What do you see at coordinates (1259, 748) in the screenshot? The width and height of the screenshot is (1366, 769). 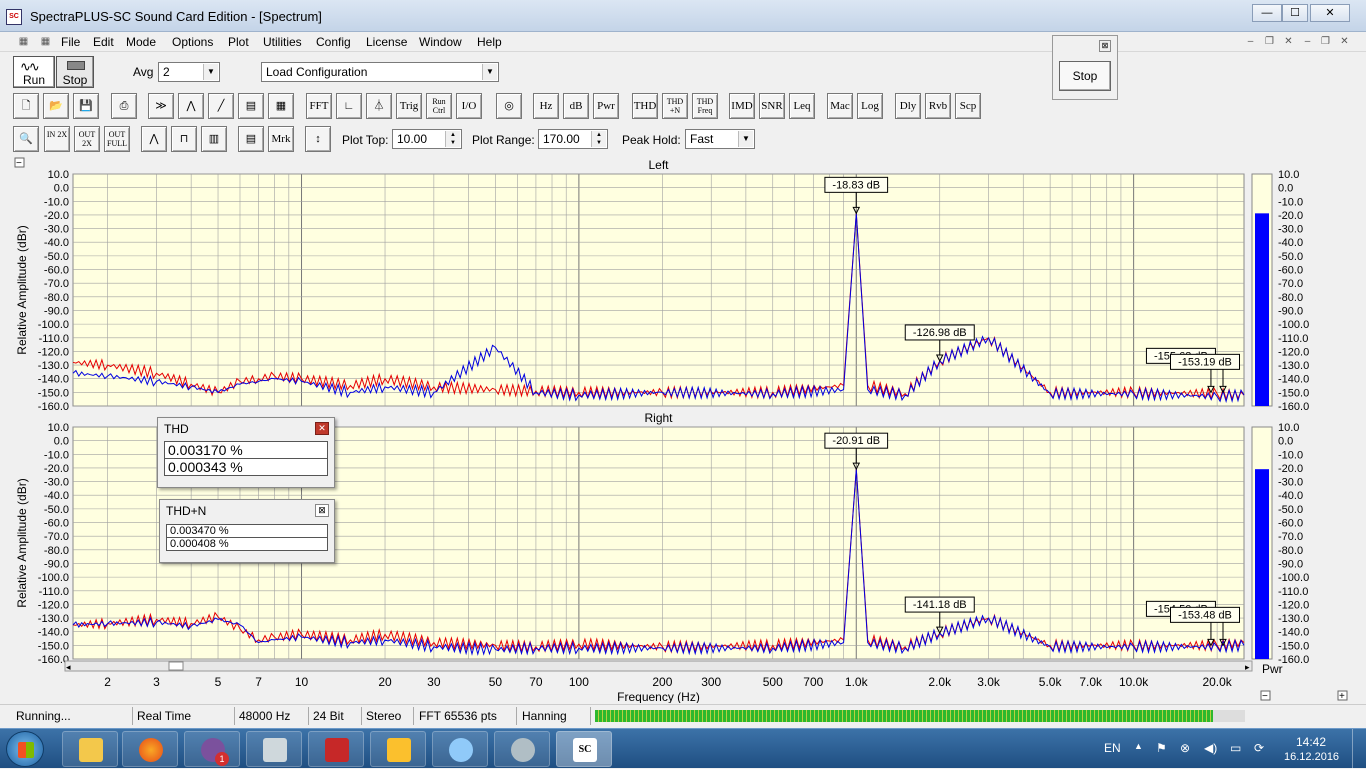 I see `sync-icon: ⟳` at bounding box center [1259, 748].